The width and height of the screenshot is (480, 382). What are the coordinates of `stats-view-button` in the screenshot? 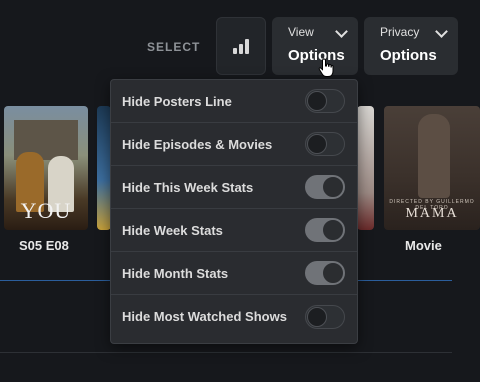 It's located at (241, 46).